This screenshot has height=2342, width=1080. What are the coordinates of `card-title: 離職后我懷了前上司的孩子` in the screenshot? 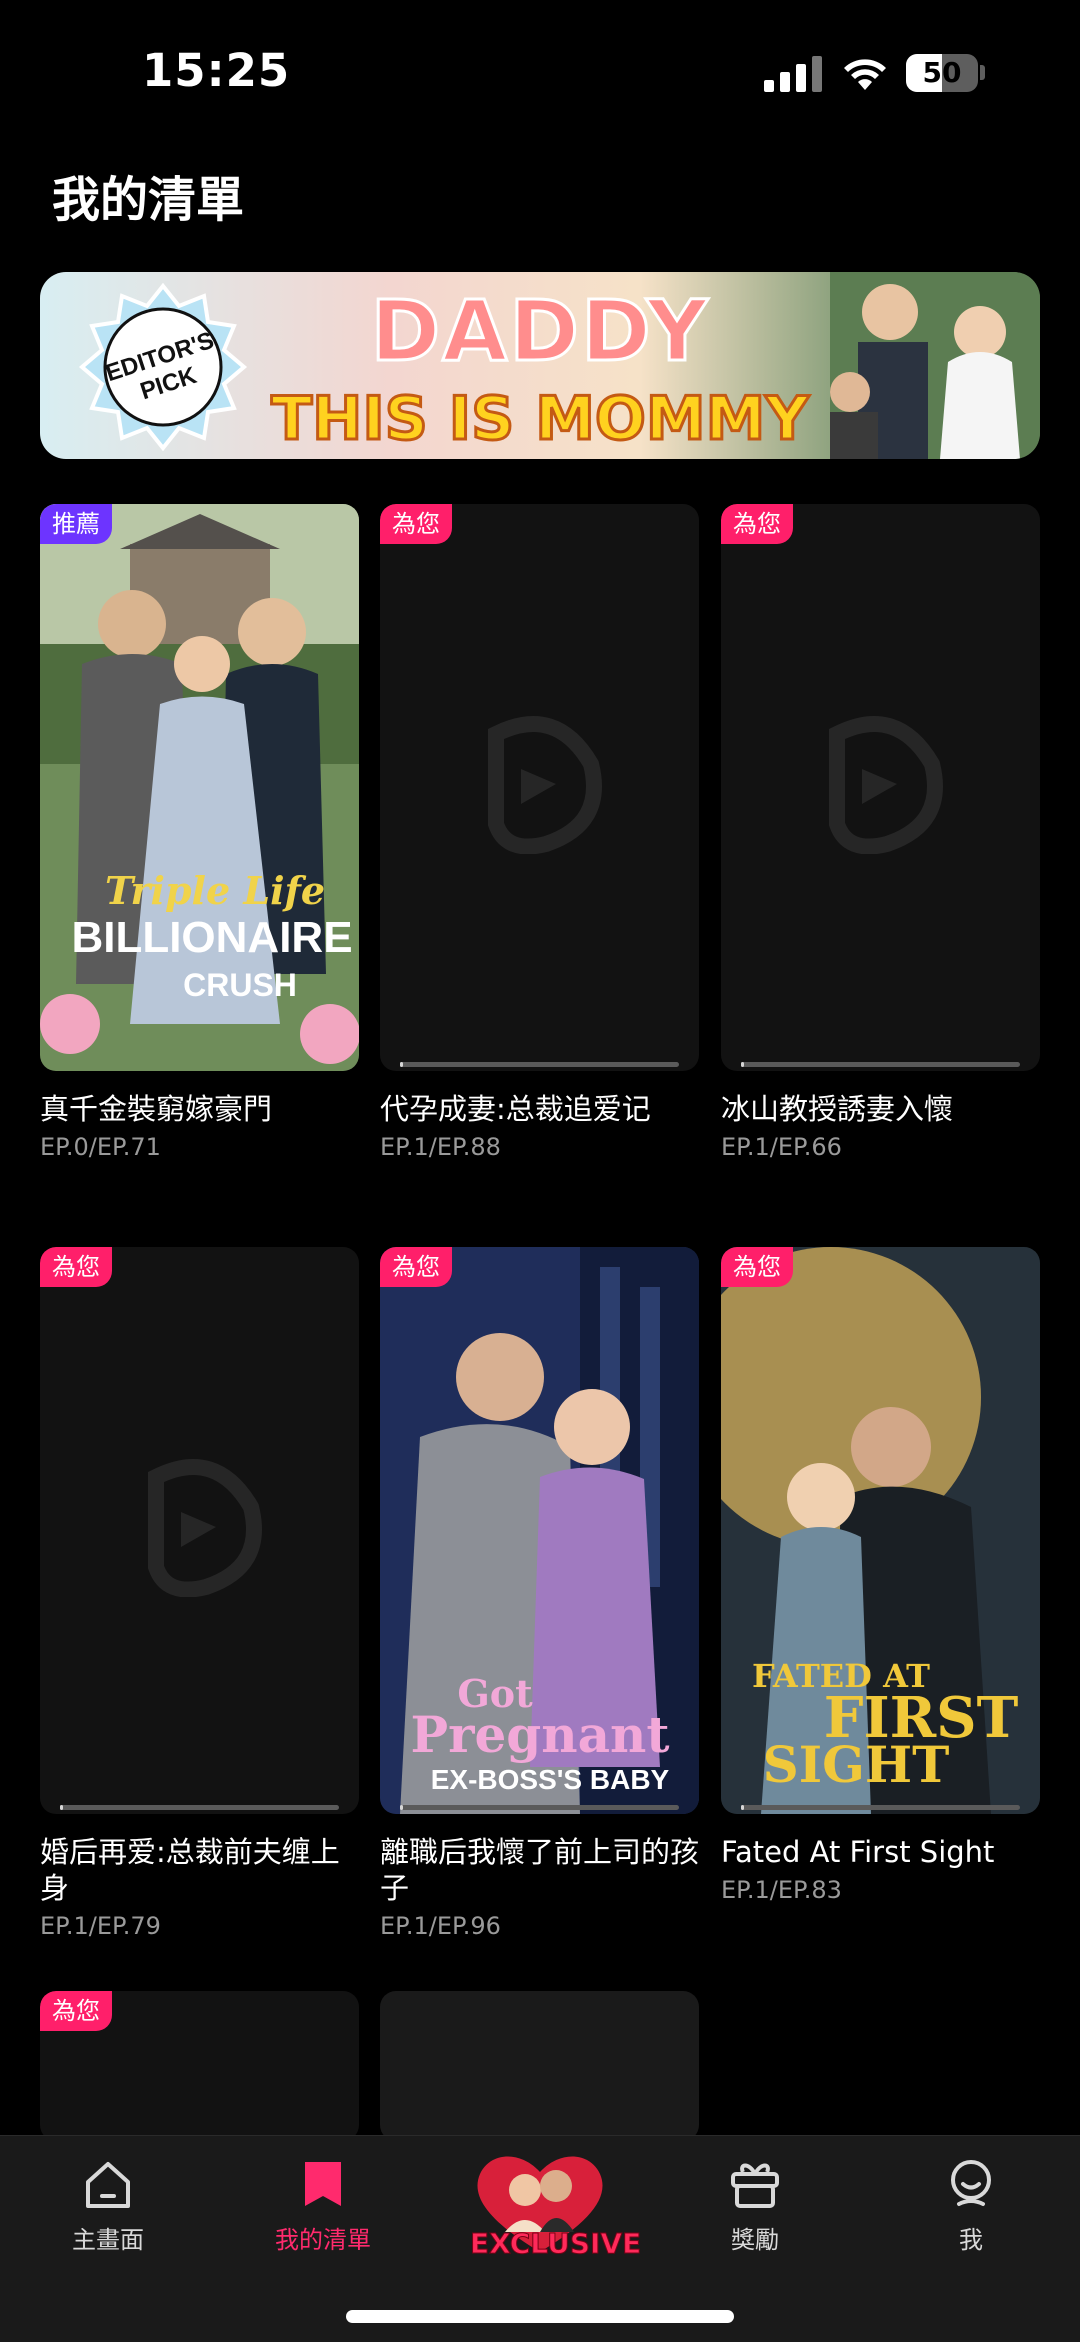 It's located at (540, 1870).